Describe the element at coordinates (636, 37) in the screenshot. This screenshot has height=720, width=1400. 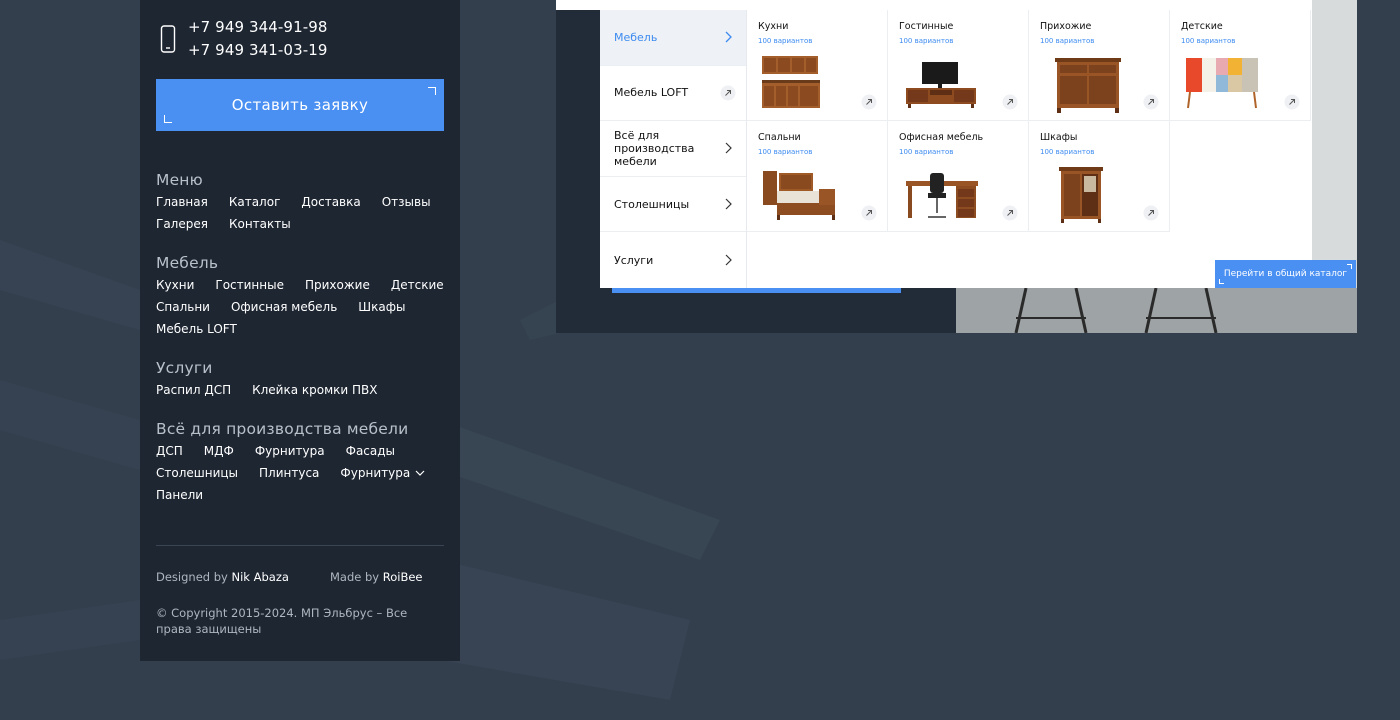
I see `category-label: Мебель` at that location.